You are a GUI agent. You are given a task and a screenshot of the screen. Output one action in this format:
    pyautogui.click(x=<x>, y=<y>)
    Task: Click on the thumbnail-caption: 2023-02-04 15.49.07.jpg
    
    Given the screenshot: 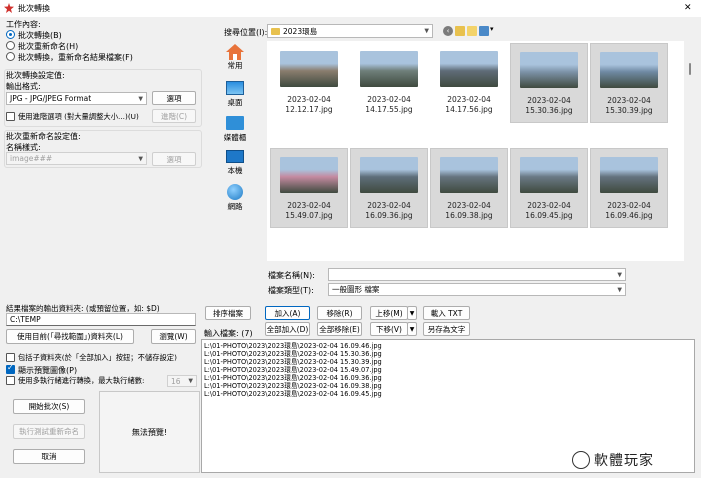 What is the action you would take?
    pyautogui.click(x=308, y=211)
    